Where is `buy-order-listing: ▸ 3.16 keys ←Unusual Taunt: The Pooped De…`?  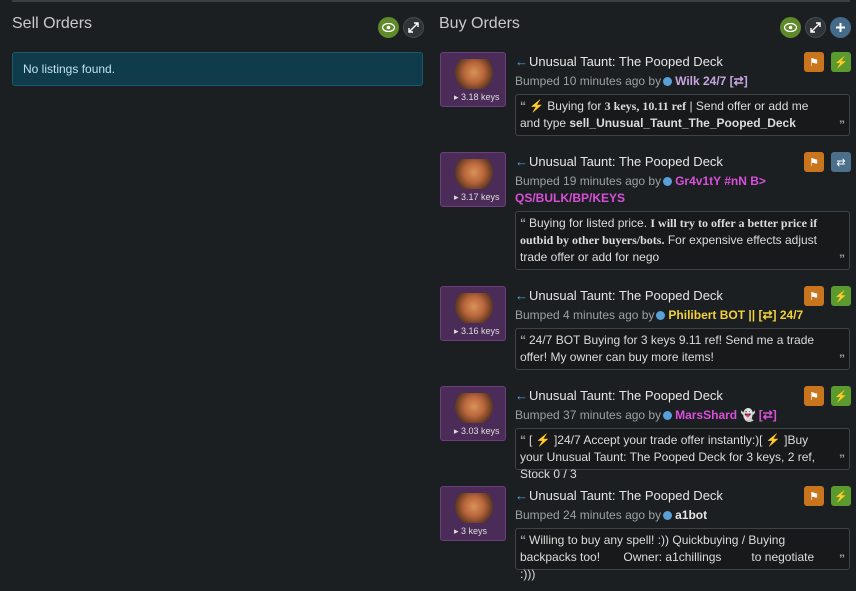 buy-order-listing: ▸ 3.16 keys ←Unusual Taunt: The Pooped De… is located at coordinates (645, 328).